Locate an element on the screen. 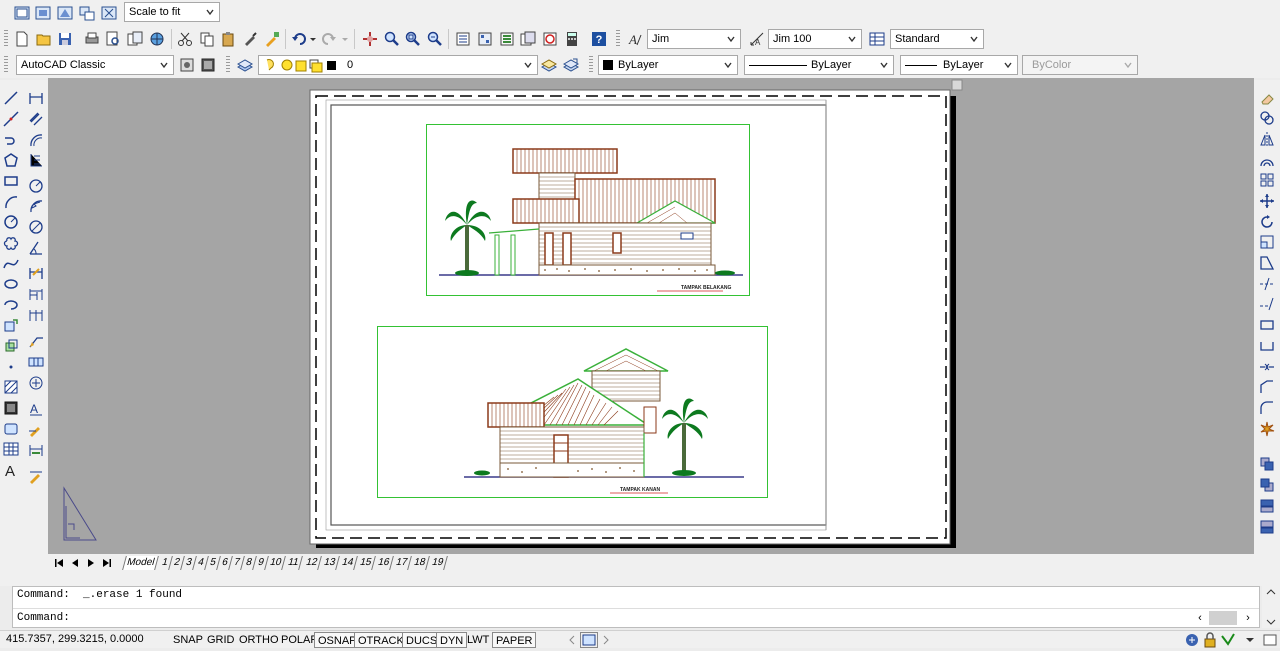 This screenshot has height=651, width=1280. communication-center-icon is located at coordinates (1192, 640).